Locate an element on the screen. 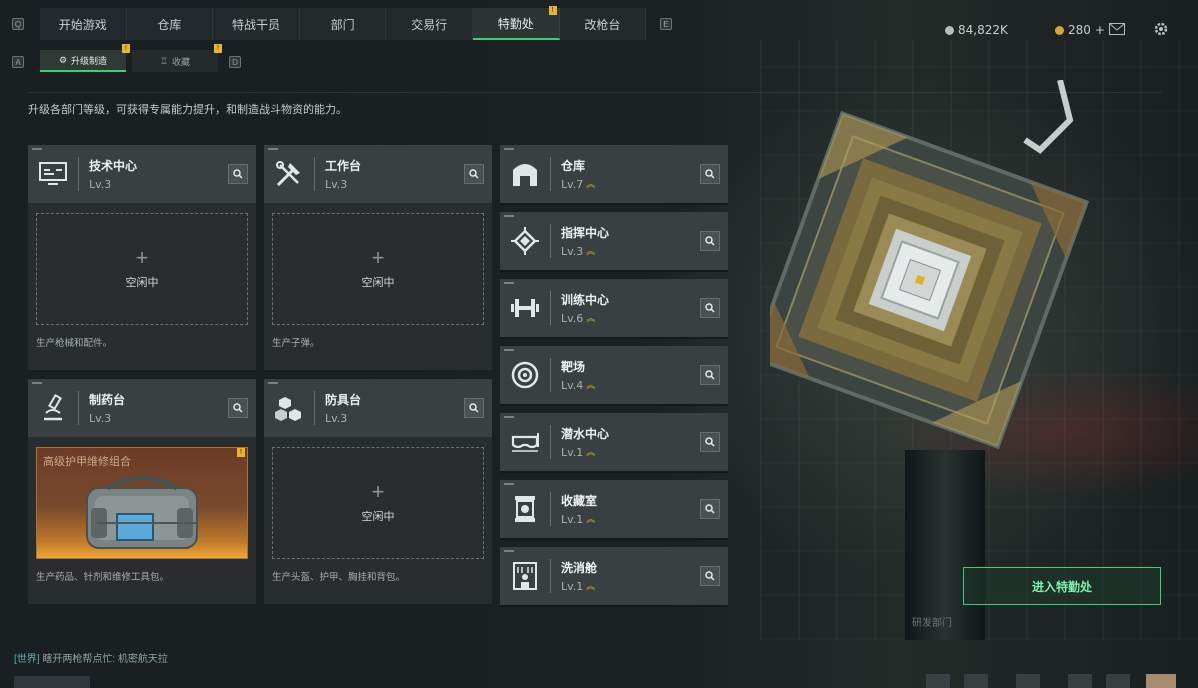  facility-name: 技术中心 is located at coordinates (113, 166).